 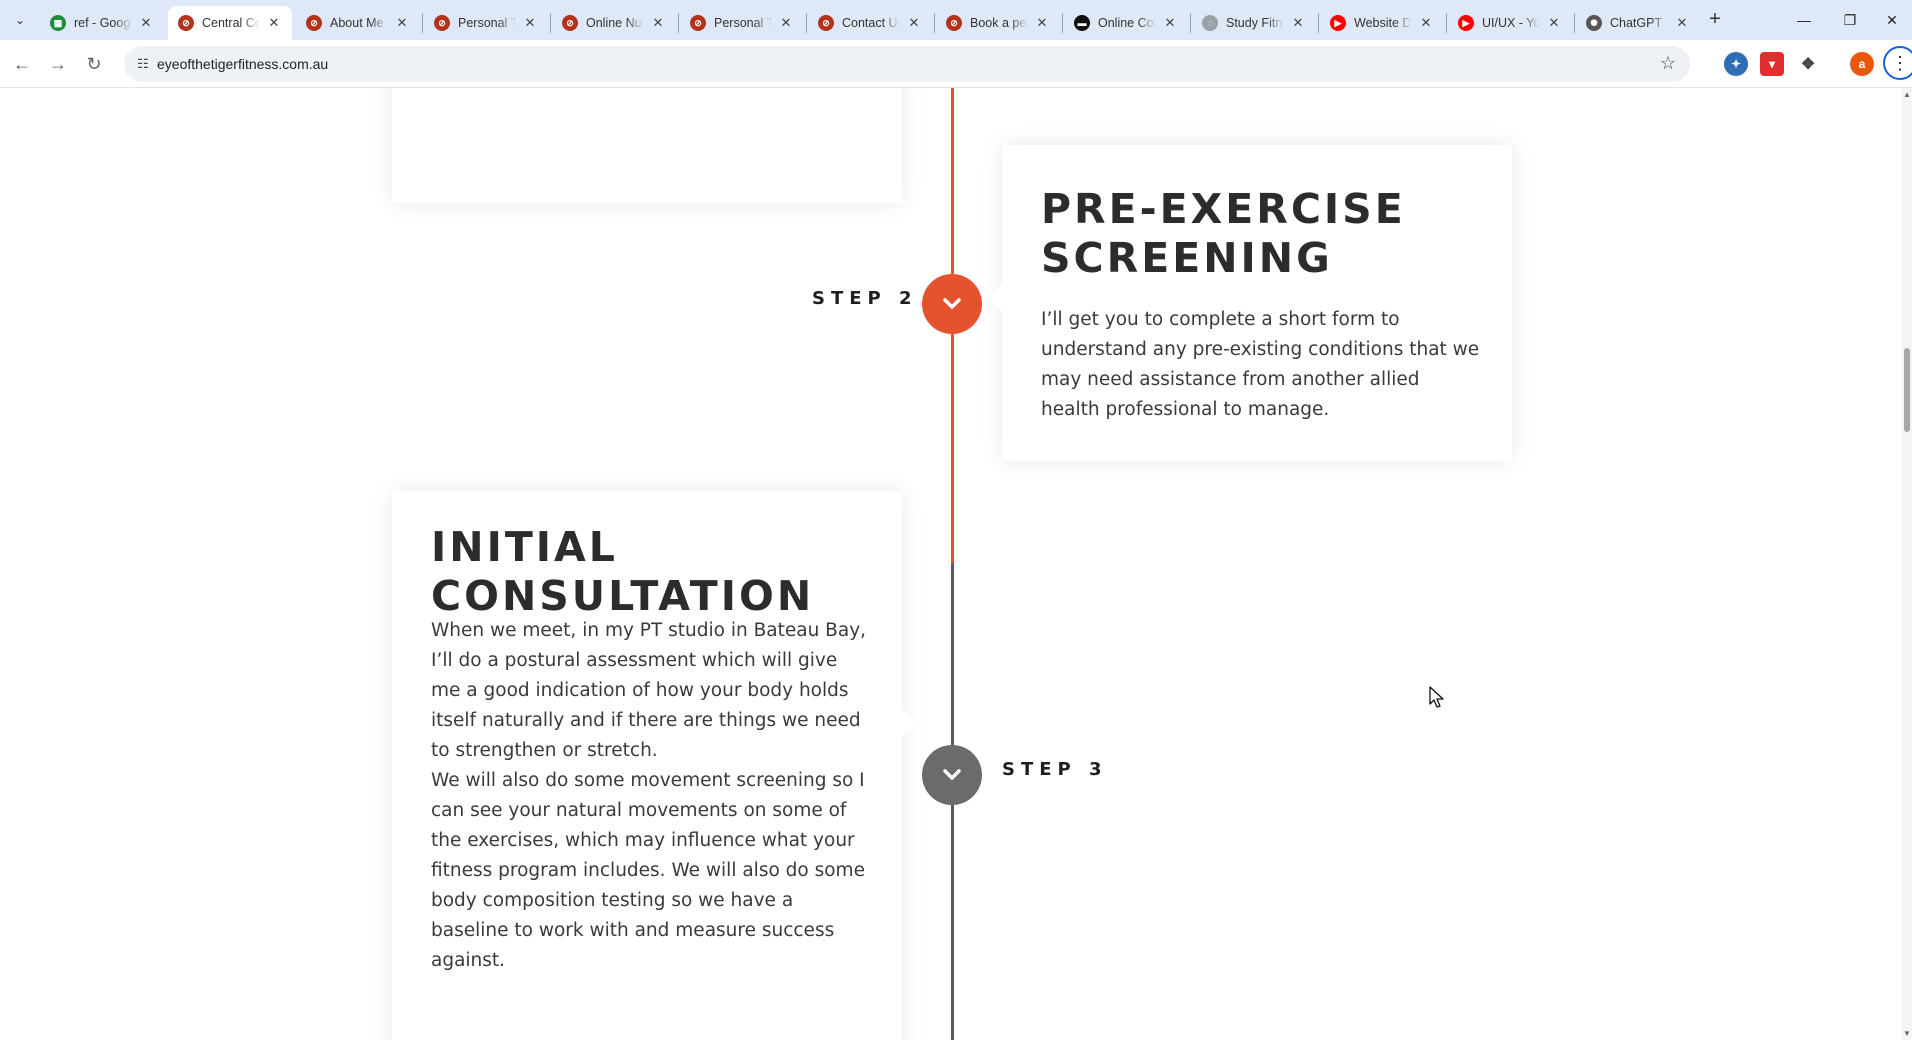 I want to click on tab-title: Study Fitness, so click(x=1255, y=23).